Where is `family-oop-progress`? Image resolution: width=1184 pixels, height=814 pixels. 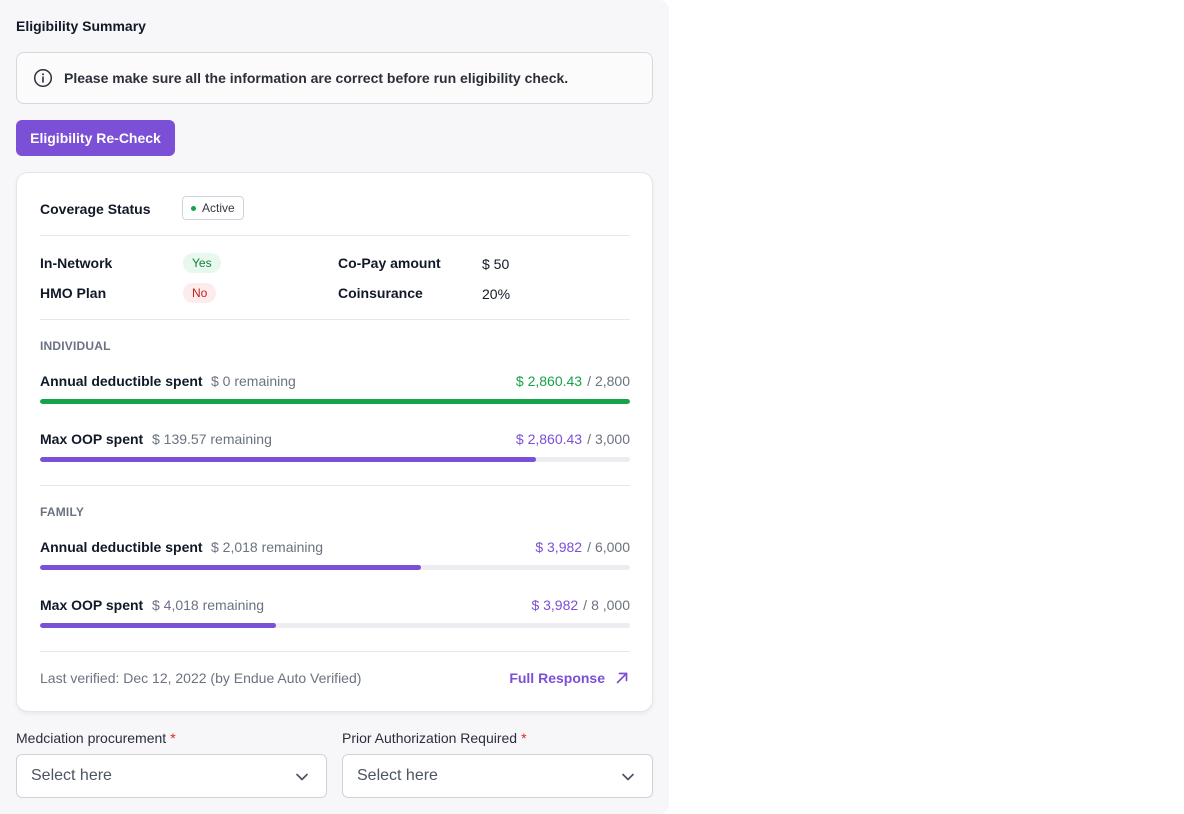 family-oop-progress is located at coordinates (335, 625).